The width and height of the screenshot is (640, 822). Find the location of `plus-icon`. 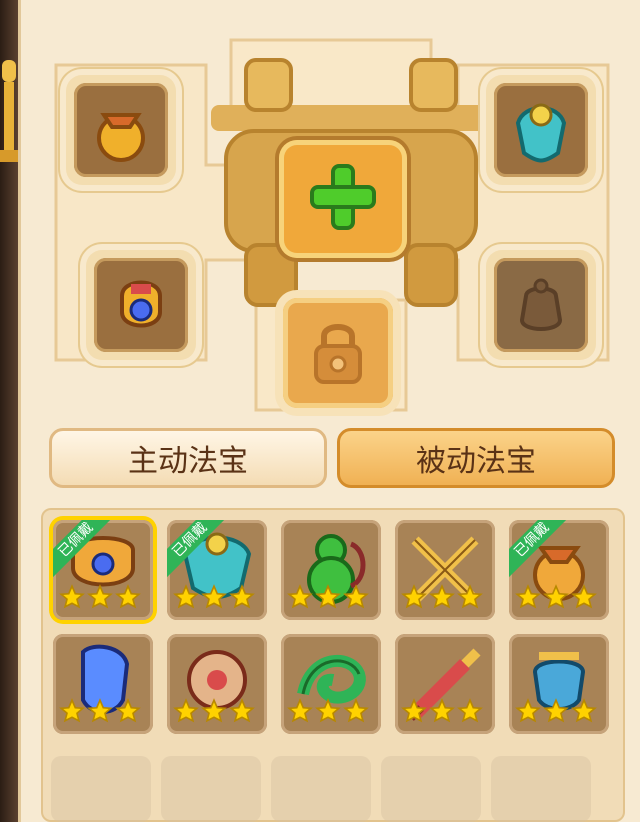

plus-icon is located at coordinates (343, 197).